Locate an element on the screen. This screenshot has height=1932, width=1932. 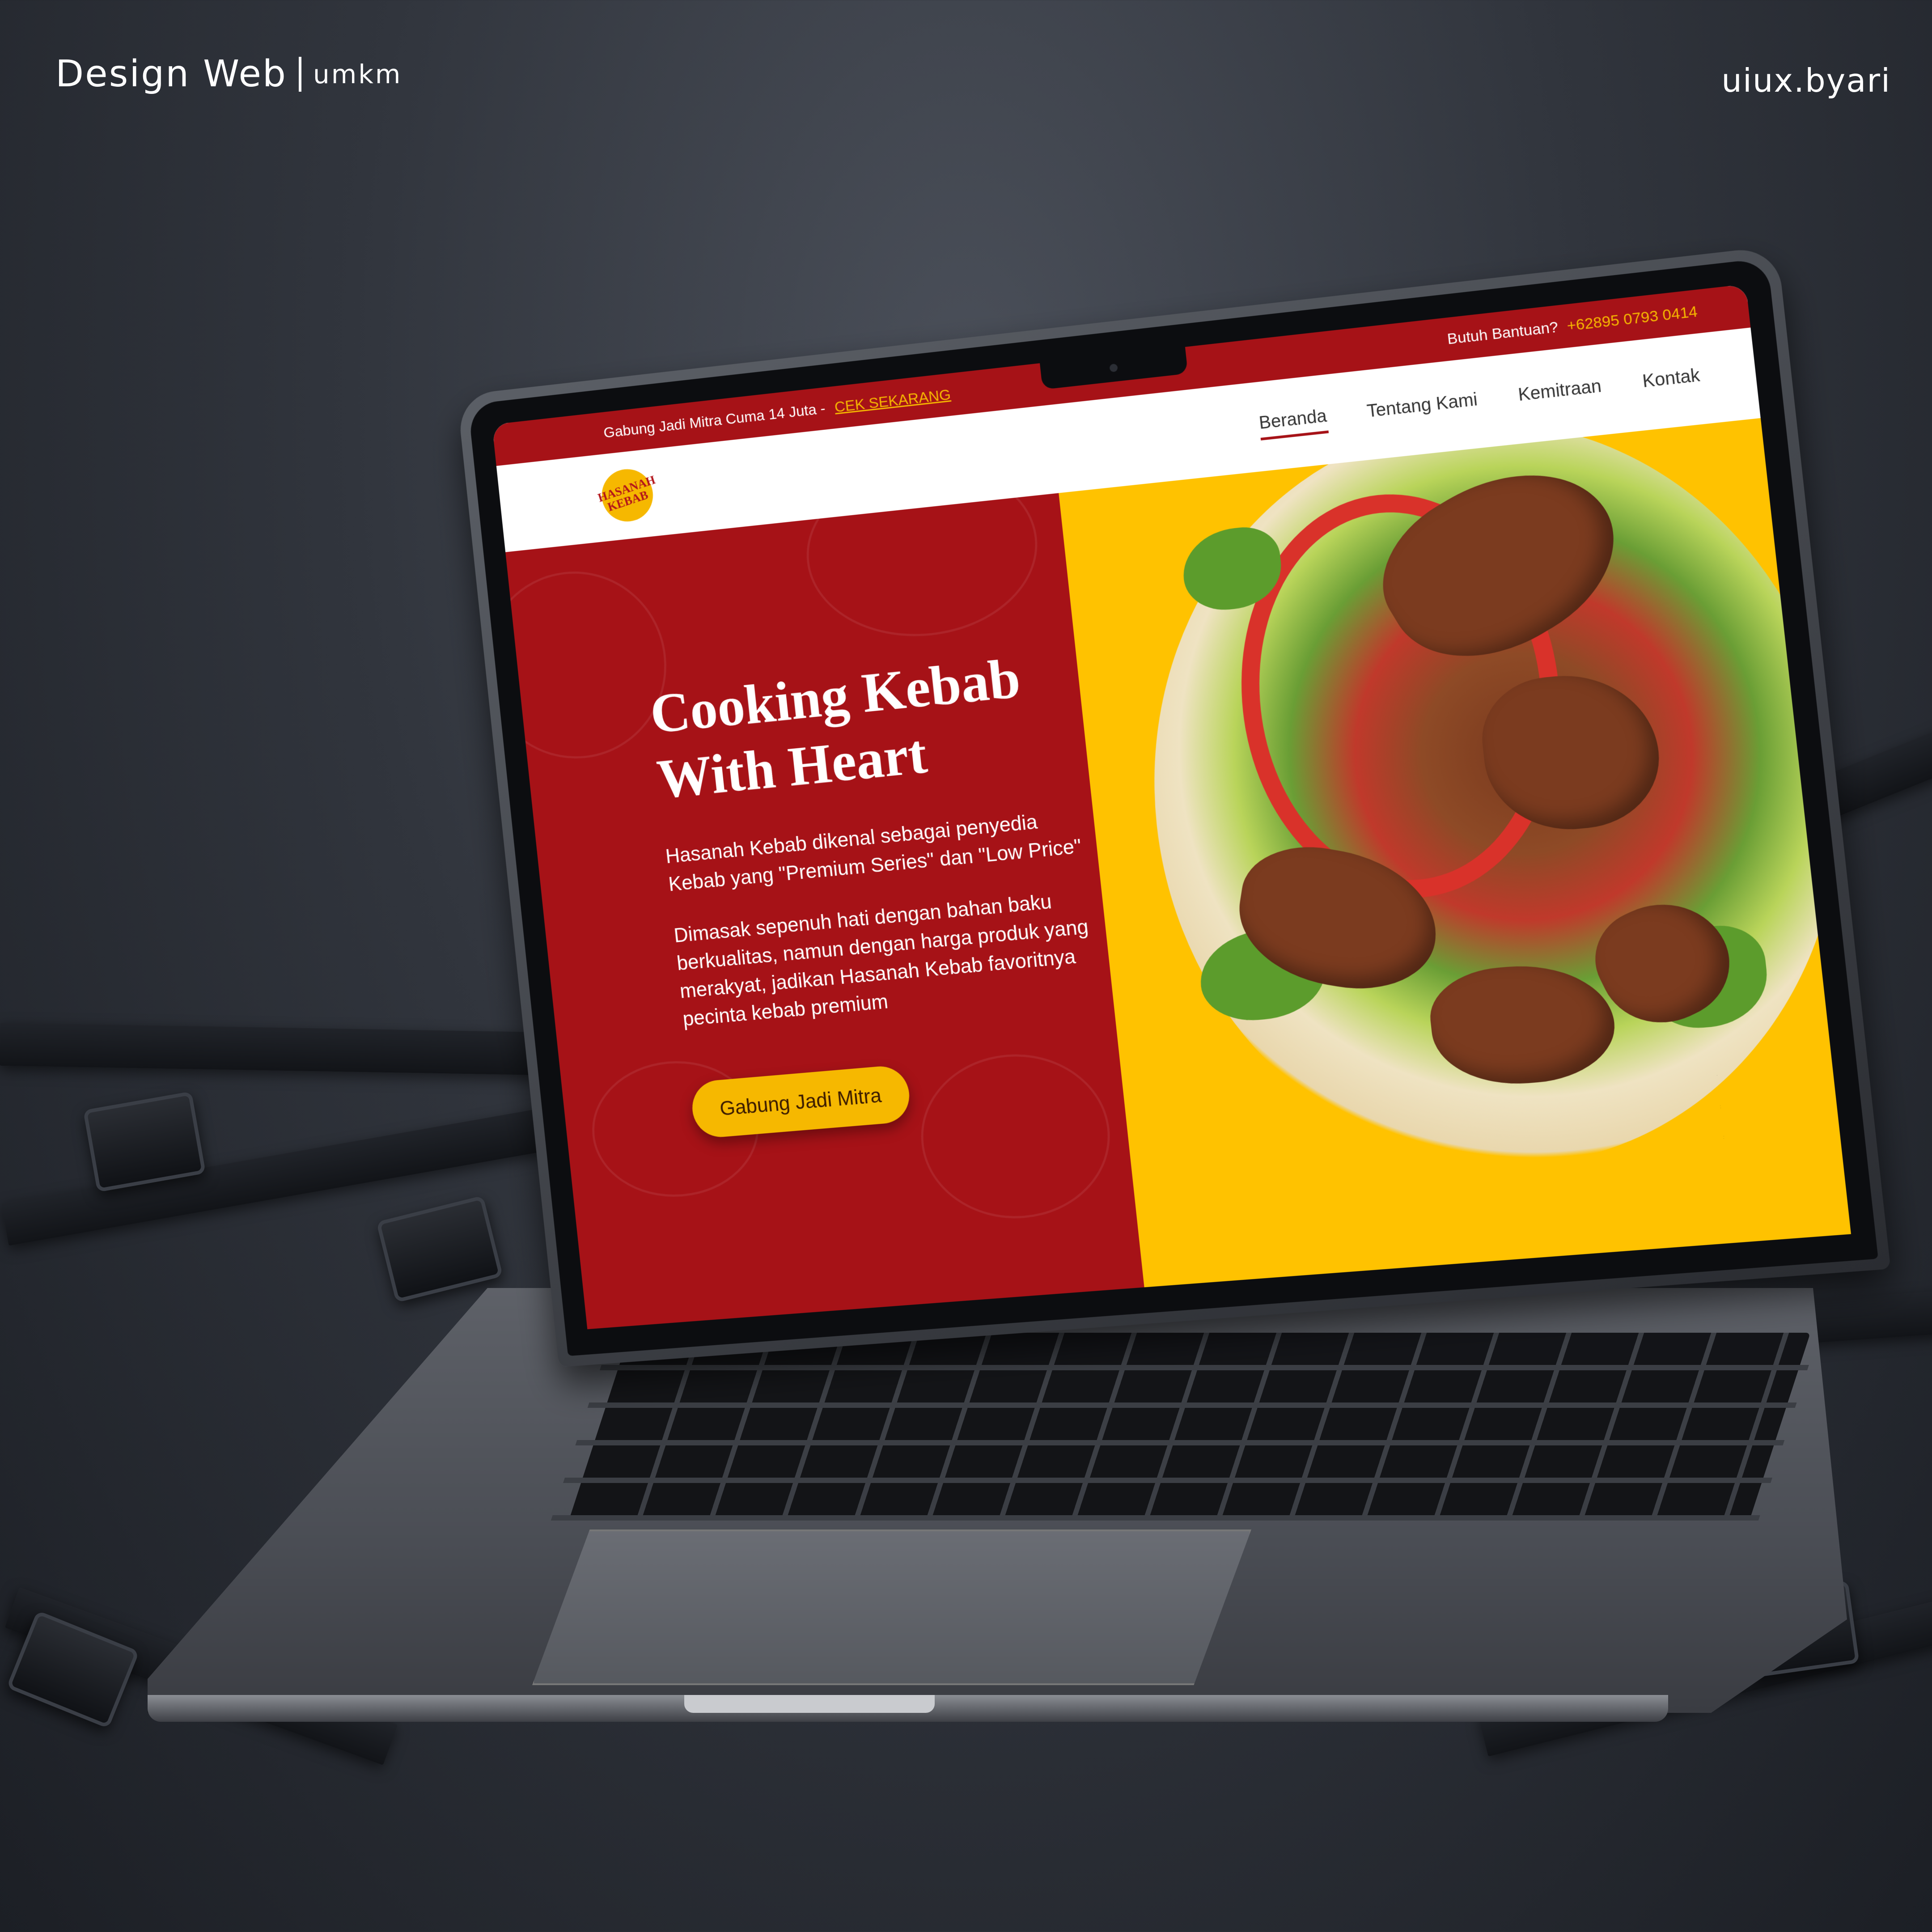
overlay-brand: Design Web umkm is located at coordinates (228, 74).